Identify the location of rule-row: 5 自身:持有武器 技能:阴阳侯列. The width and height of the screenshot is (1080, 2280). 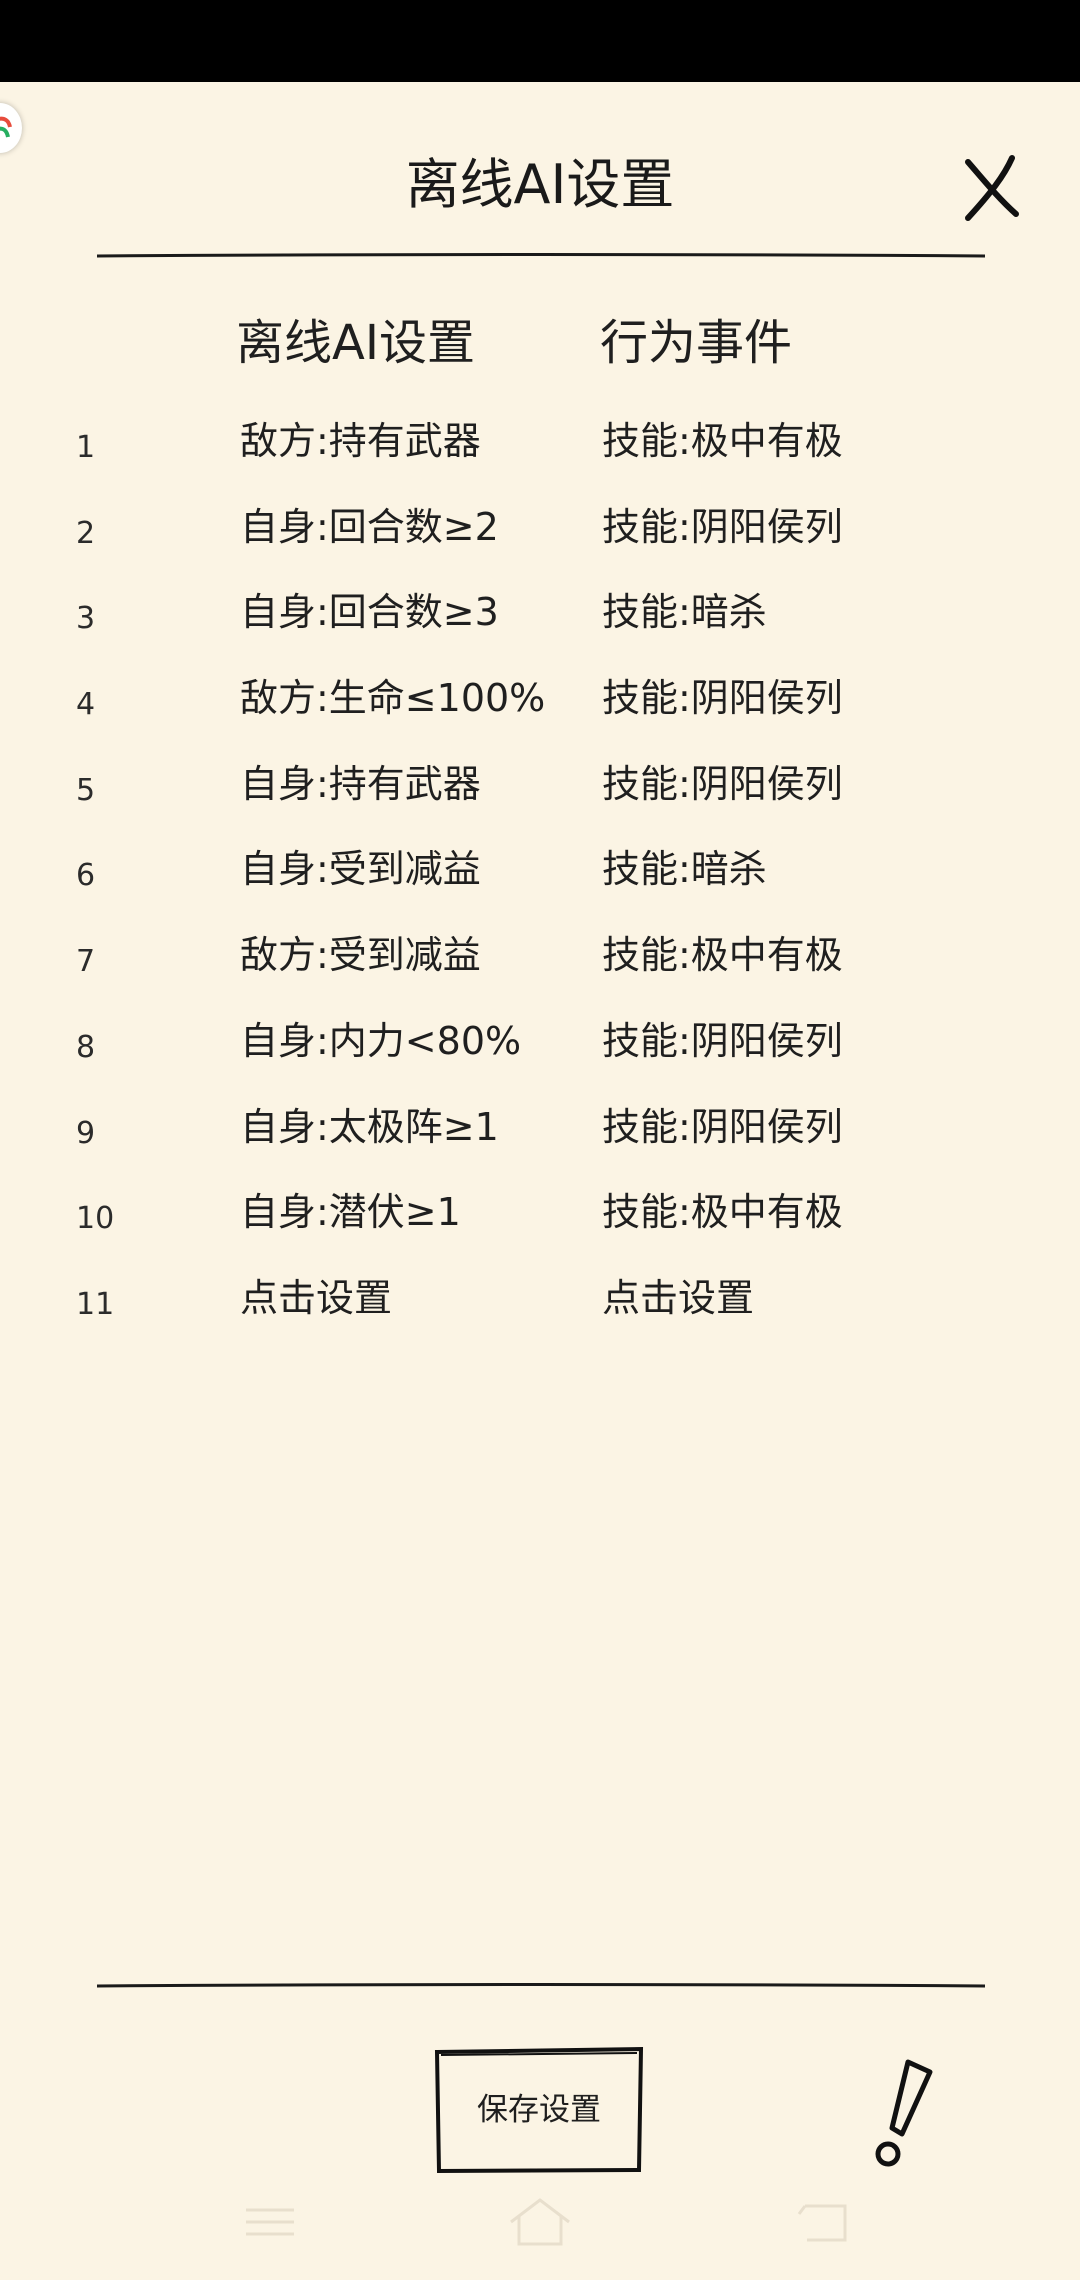
(540, 791).